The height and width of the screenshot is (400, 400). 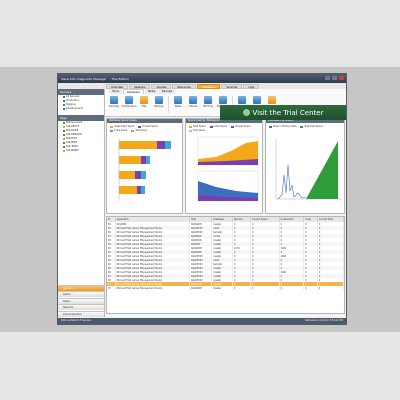 I want to click on app-title: Idera SQL Diagnostic Manager, so click(x=84, y=78).